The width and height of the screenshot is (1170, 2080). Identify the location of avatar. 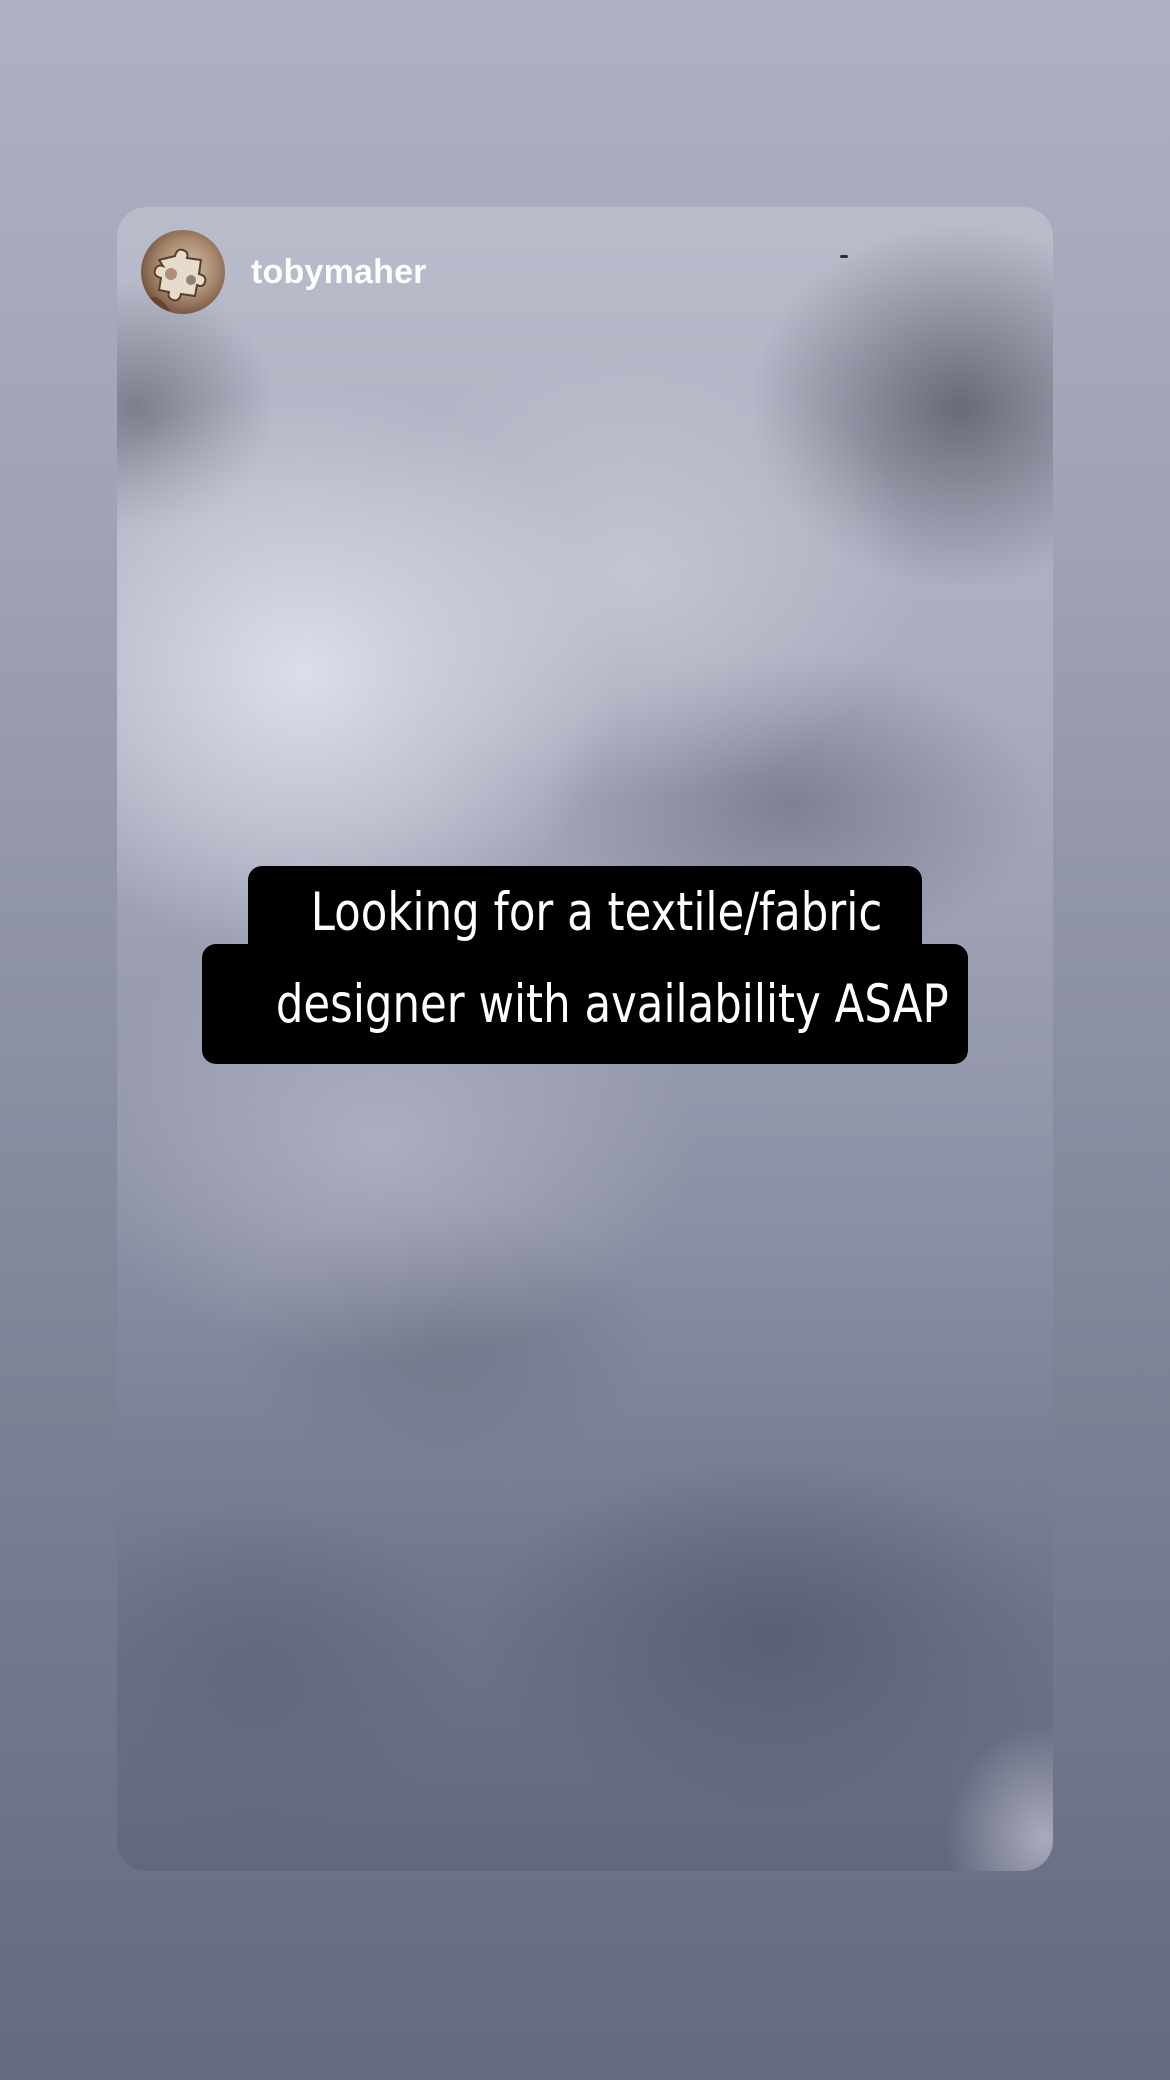
(183, 272).